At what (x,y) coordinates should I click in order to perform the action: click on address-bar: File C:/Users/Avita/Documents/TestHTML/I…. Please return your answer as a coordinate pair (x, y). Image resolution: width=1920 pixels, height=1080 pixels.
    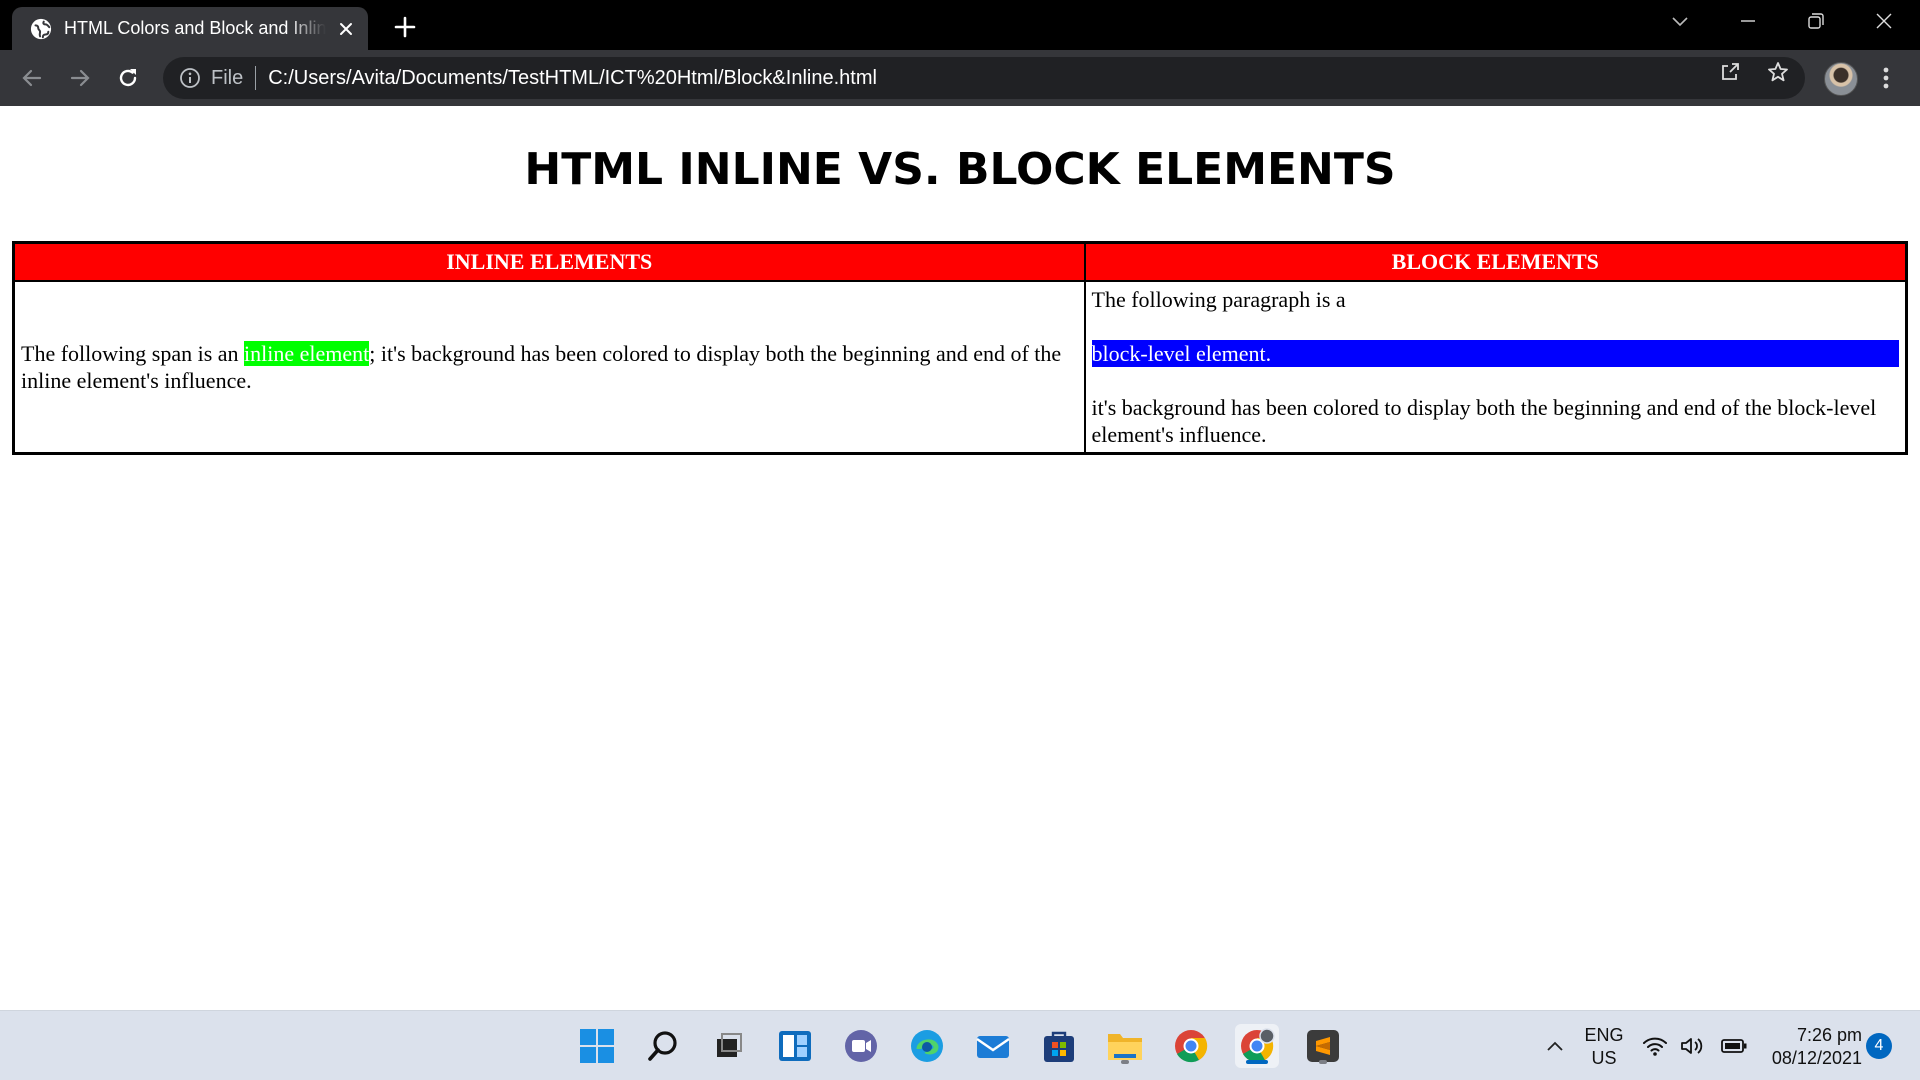
    Looking at the image, I should click on (984, 78).